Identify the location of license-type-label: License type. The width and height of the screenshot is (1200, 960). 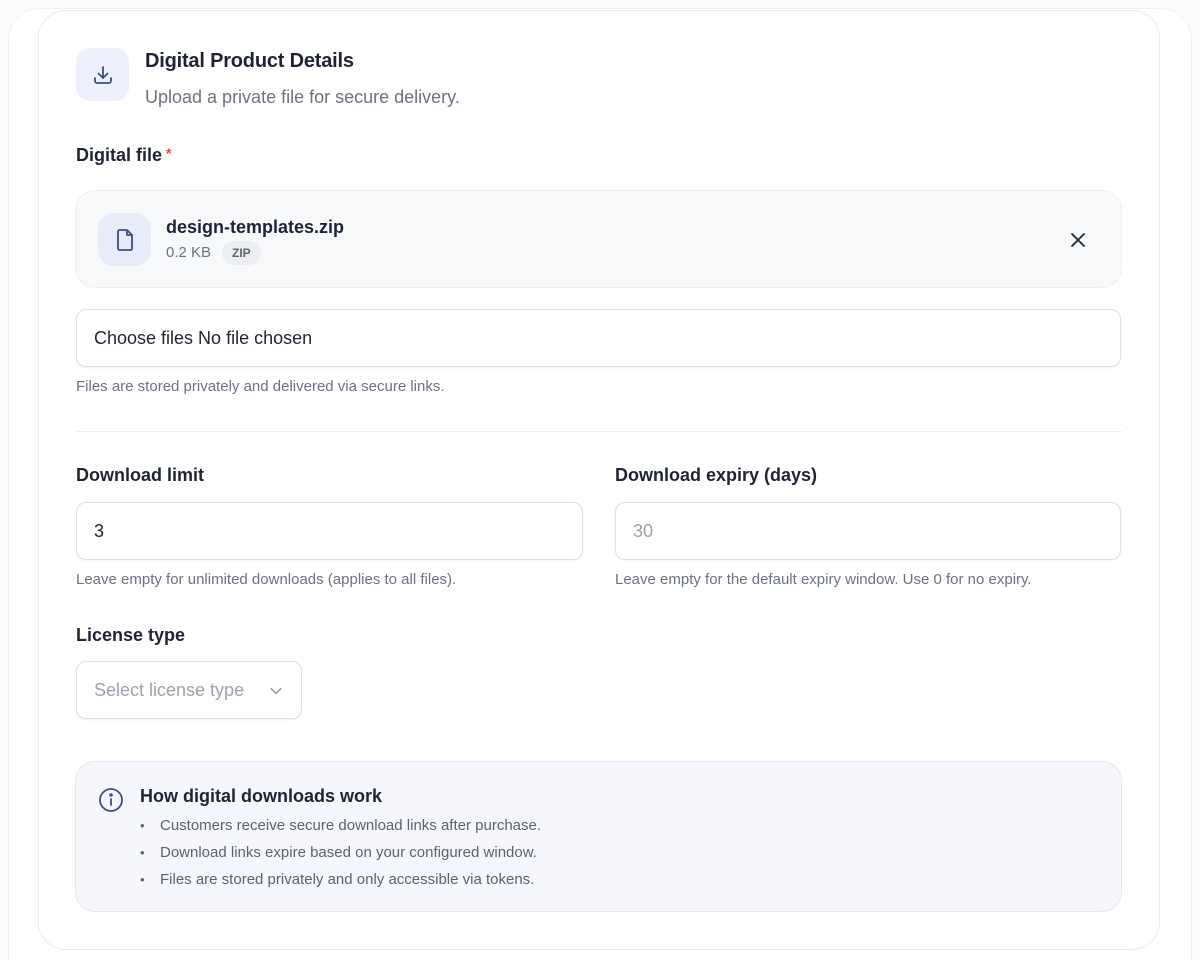
(131, 635).